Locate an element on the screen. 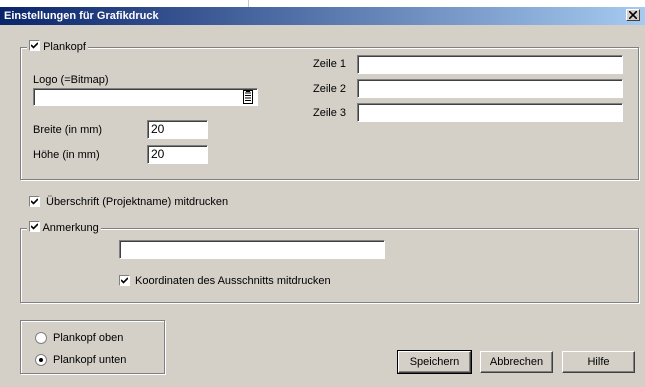  anmerkung-checkbox is located at coordinates (34, 226).